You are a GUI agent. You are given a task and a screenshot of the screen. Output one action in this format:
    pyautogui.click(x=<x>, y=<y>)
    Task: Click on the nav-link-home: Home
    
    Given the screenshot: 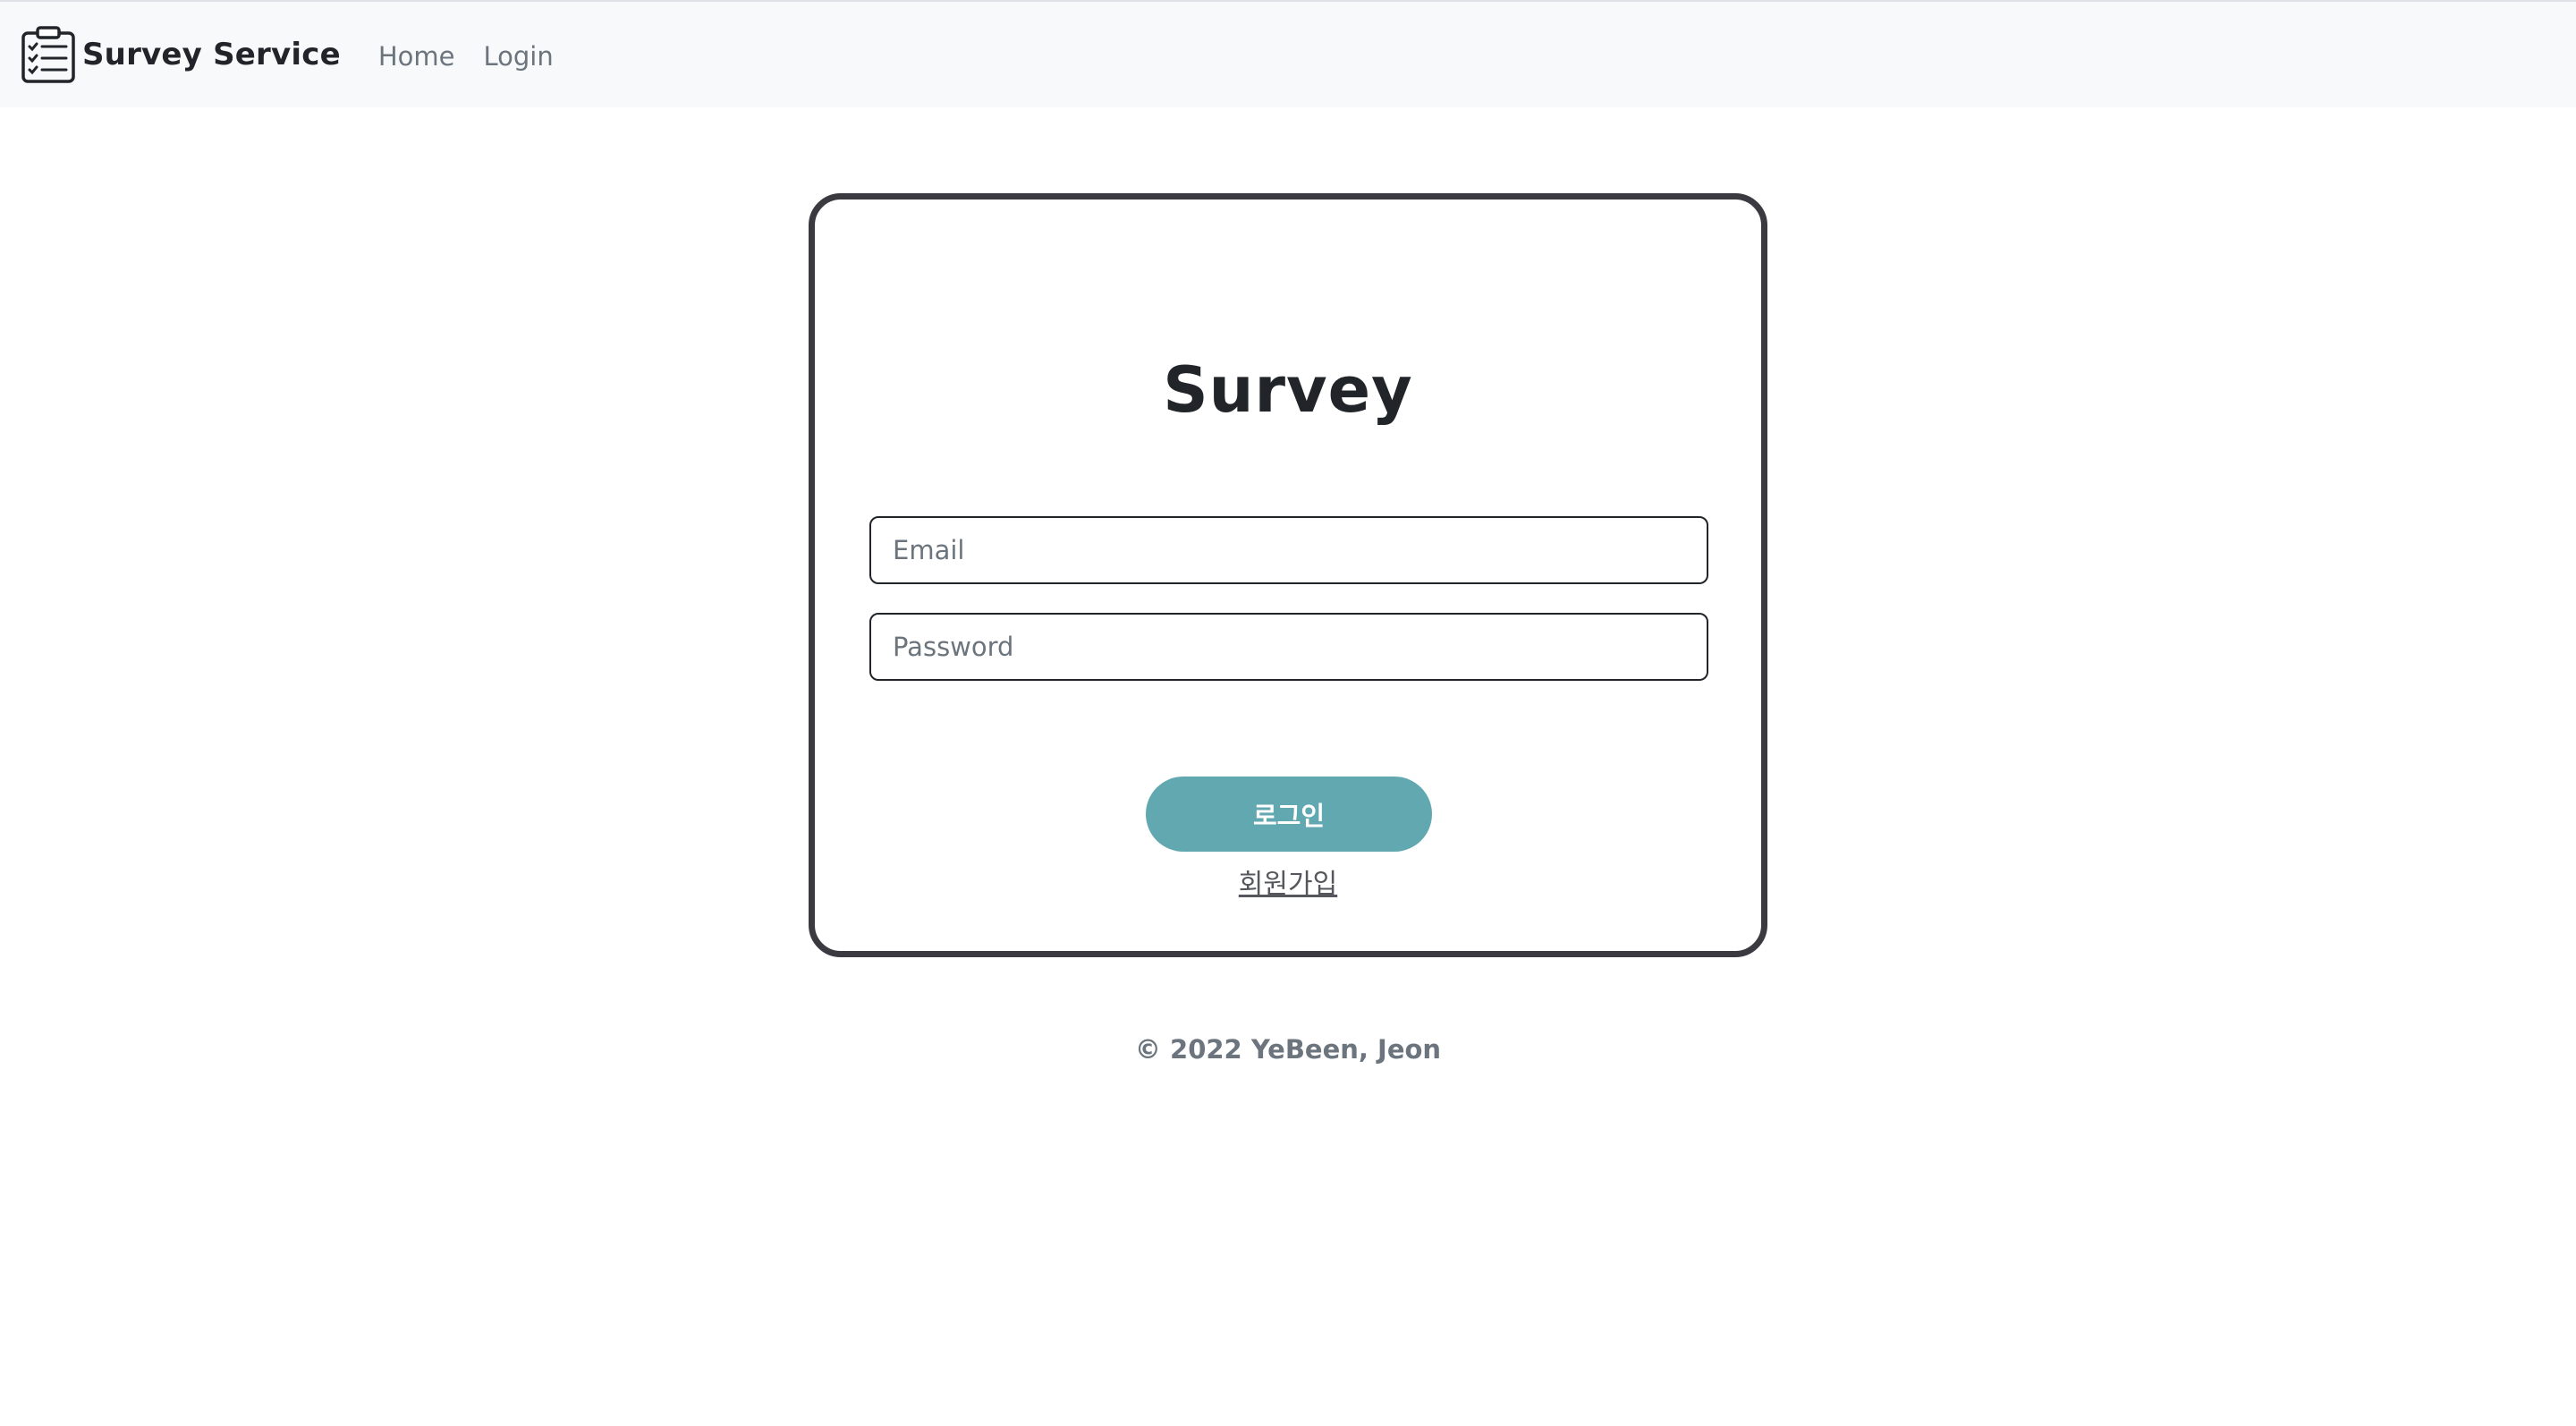 What is the action you would take?
    pyautogui.click(x=416, y=57)
    